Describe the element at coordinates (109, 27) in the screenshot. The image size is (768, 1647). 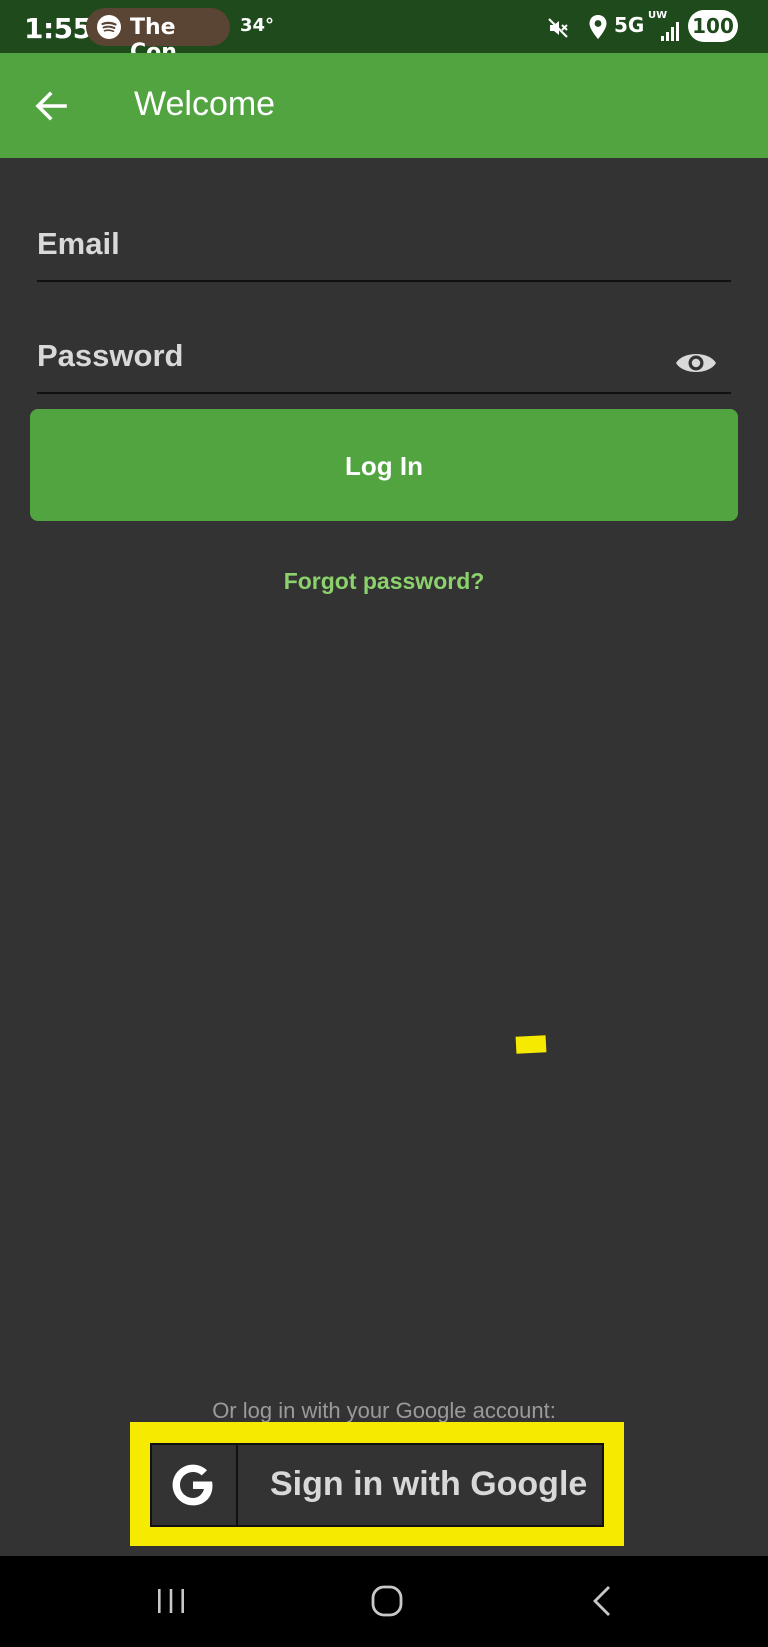
I see `spotify-icon` at that location.